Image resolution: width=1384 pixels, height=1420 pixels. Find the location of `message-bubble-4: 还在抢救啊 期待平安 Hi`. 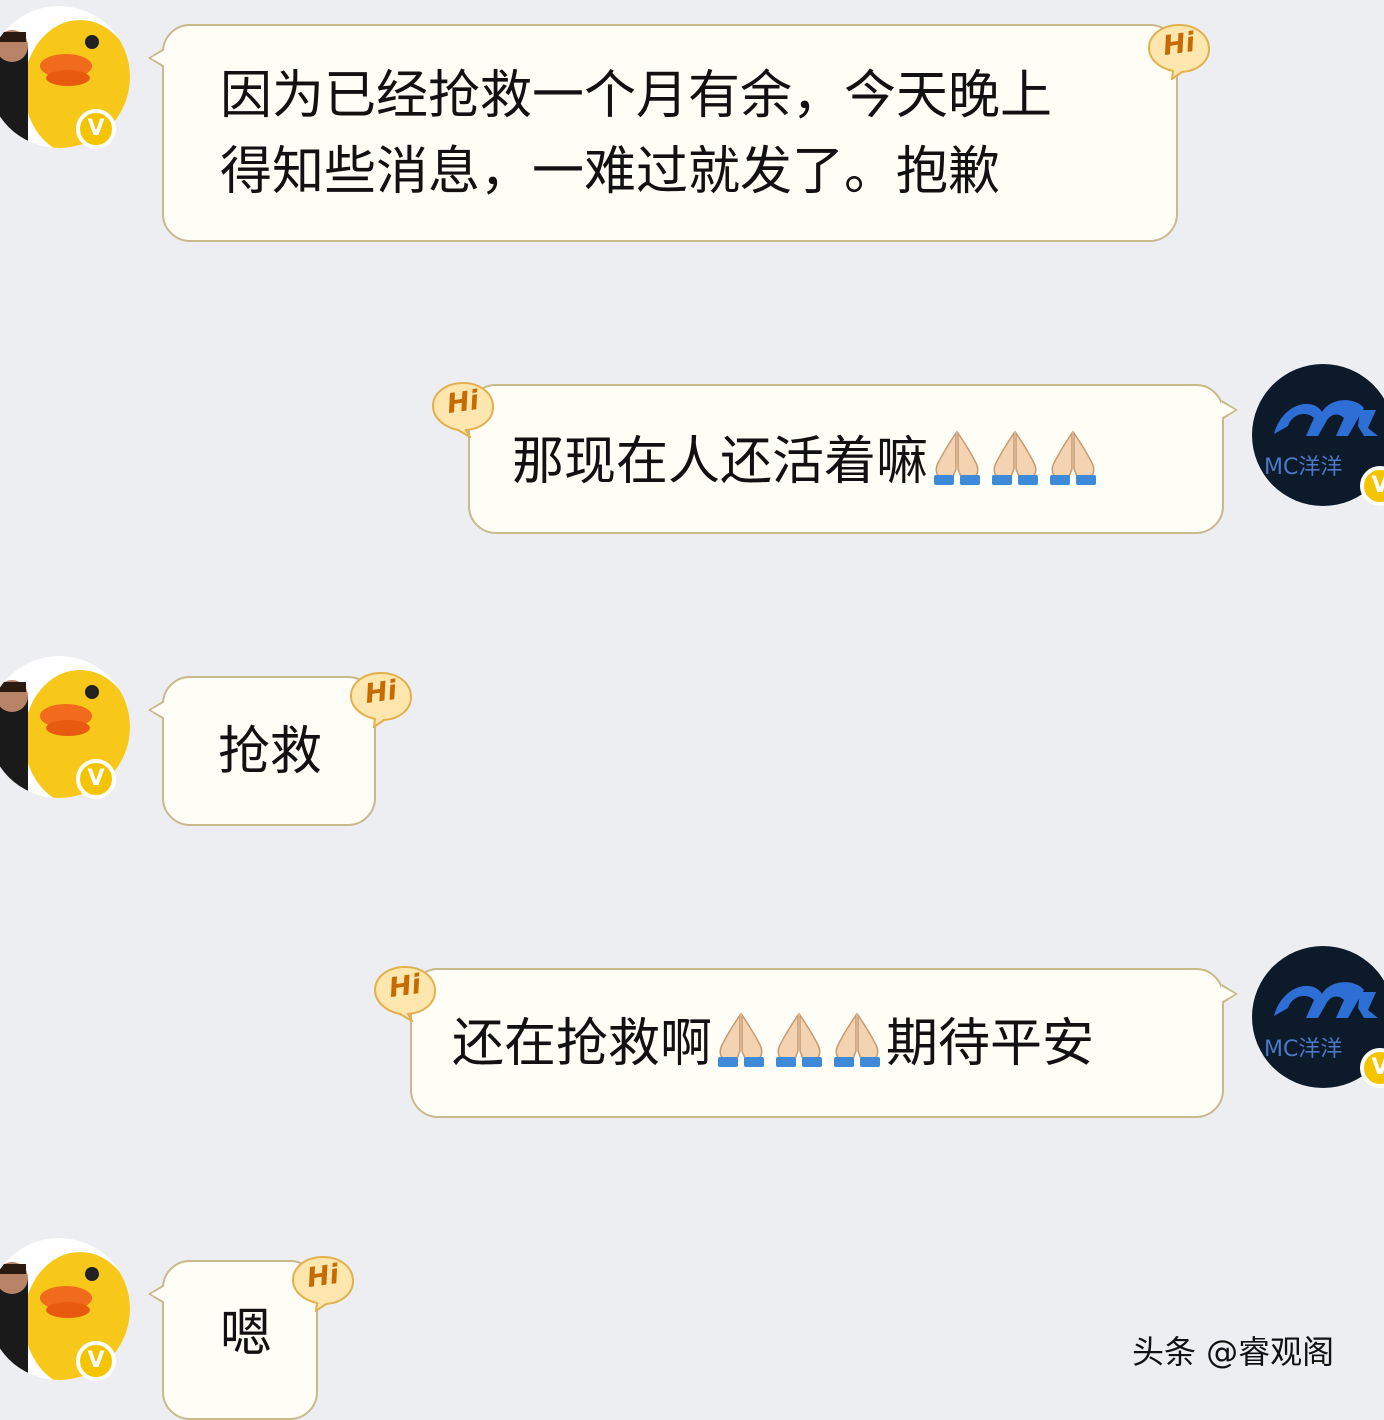

message-bubble-4: 还在抢救啊 期待平安 Hi is located at coordinates (805, 1041).